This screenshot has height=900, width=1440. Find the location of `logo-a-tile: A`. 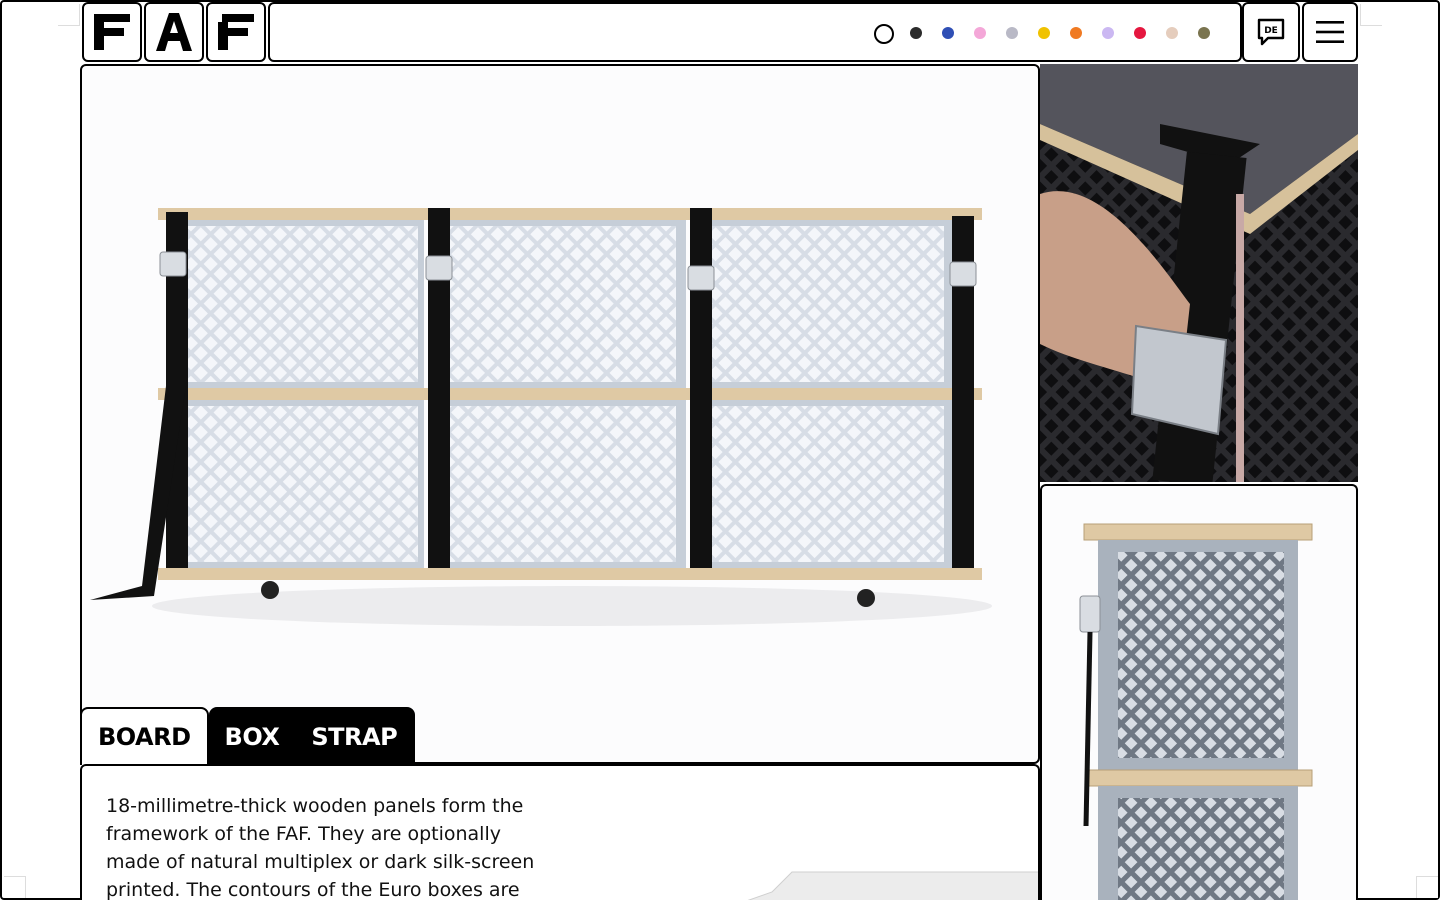

logo-a-tile: A is located at coordinates (174, 32).